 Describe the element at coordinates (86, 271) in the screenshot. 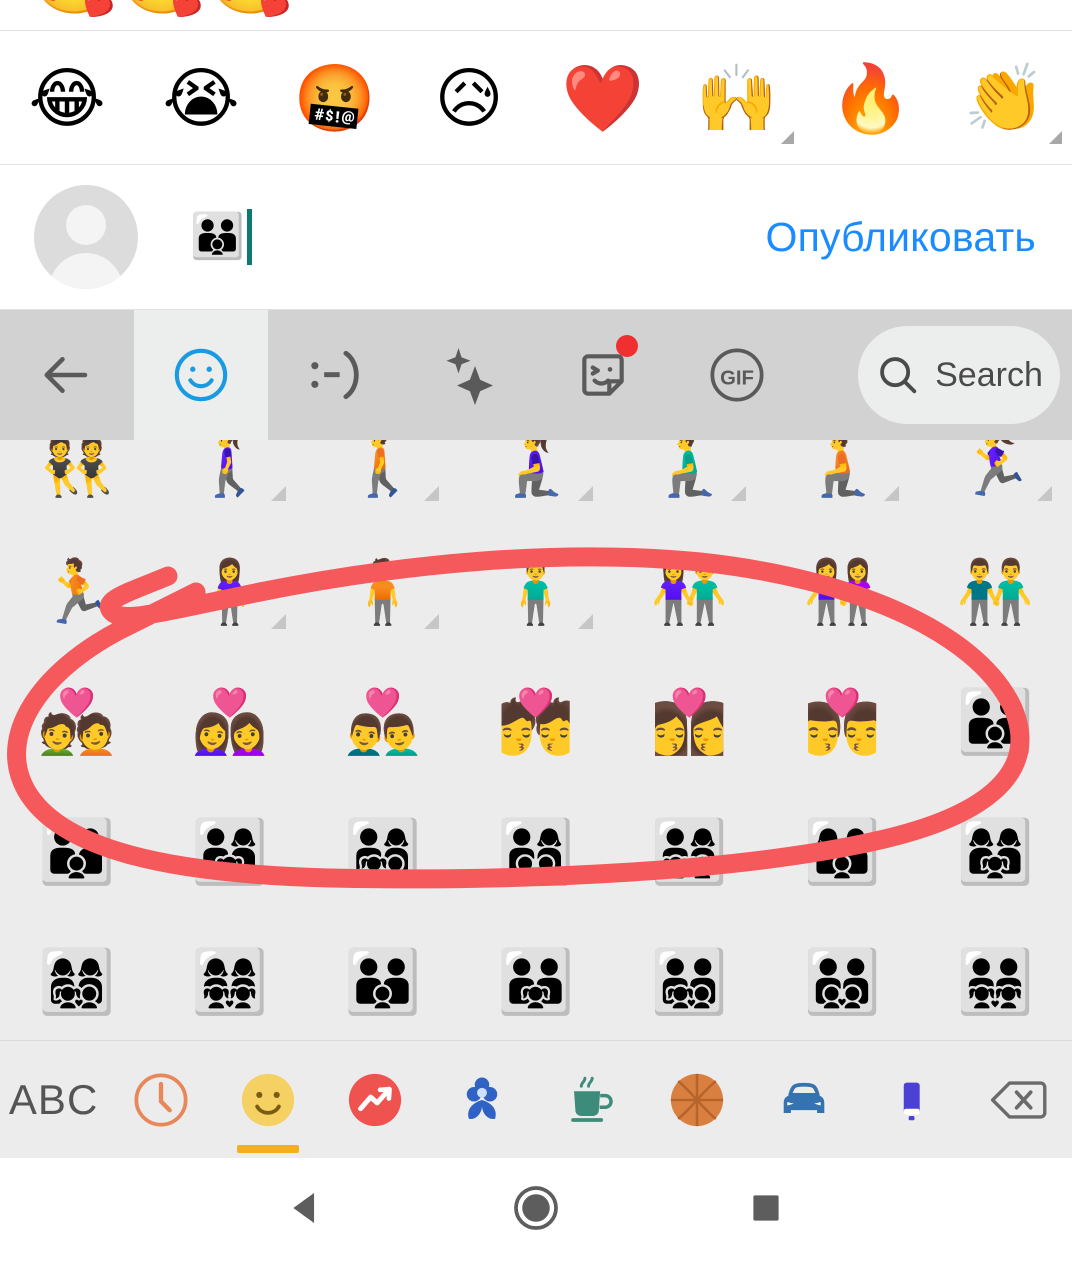

I see `avatar-body` at that location.